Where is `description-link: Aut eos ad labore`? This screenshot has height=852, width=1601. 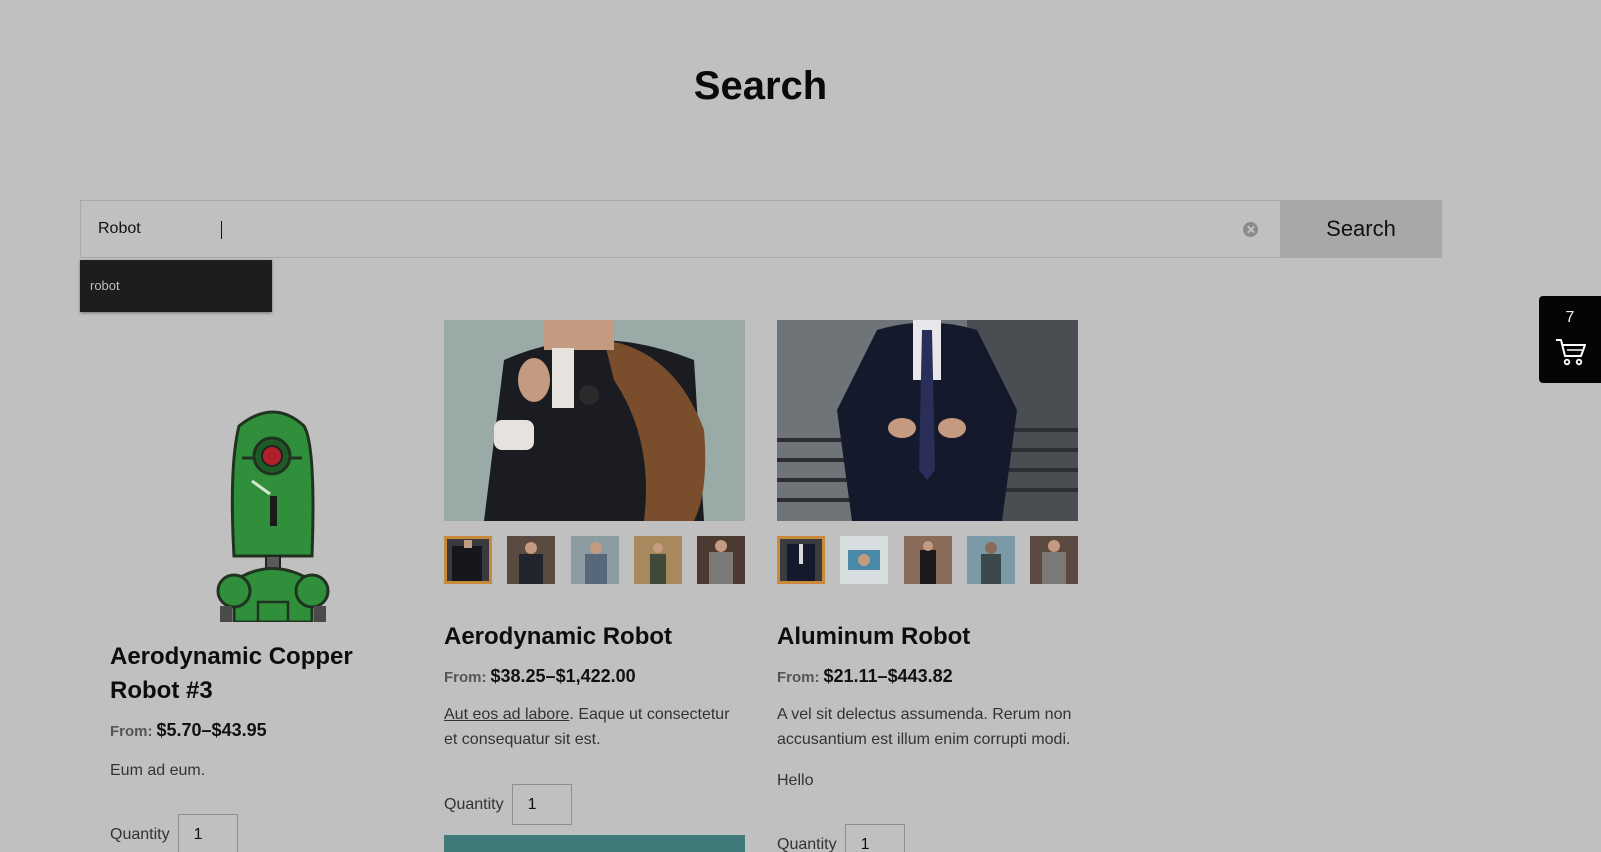
description-link: Aut eos ad labore is located at coordinates (506, 714).